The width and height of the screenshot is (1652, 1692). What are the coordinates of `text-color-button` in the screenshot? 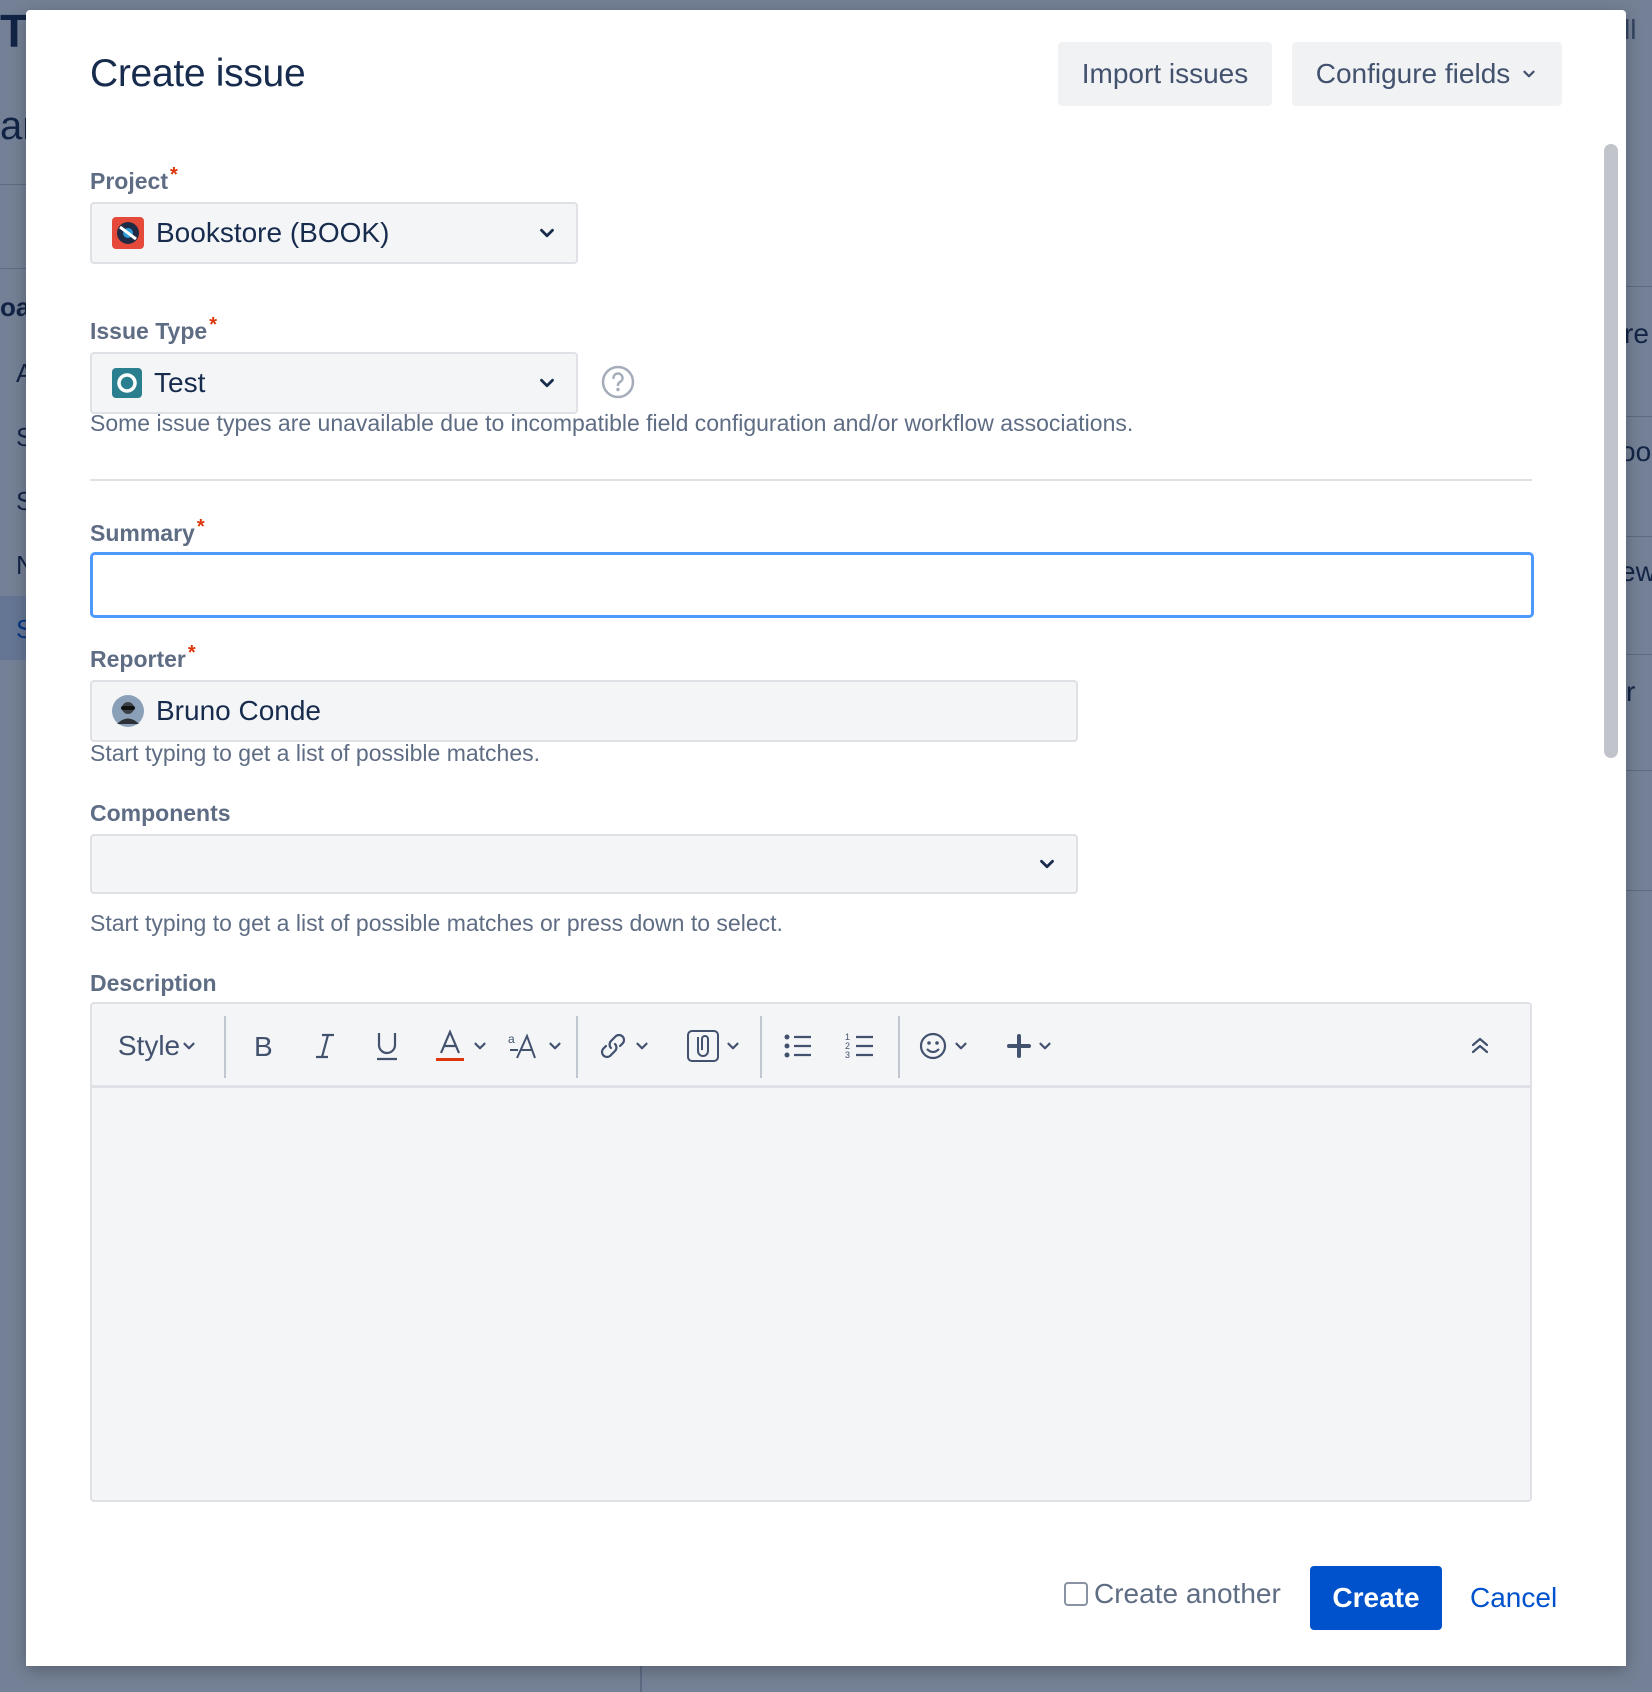 It's located at (462, 1046).